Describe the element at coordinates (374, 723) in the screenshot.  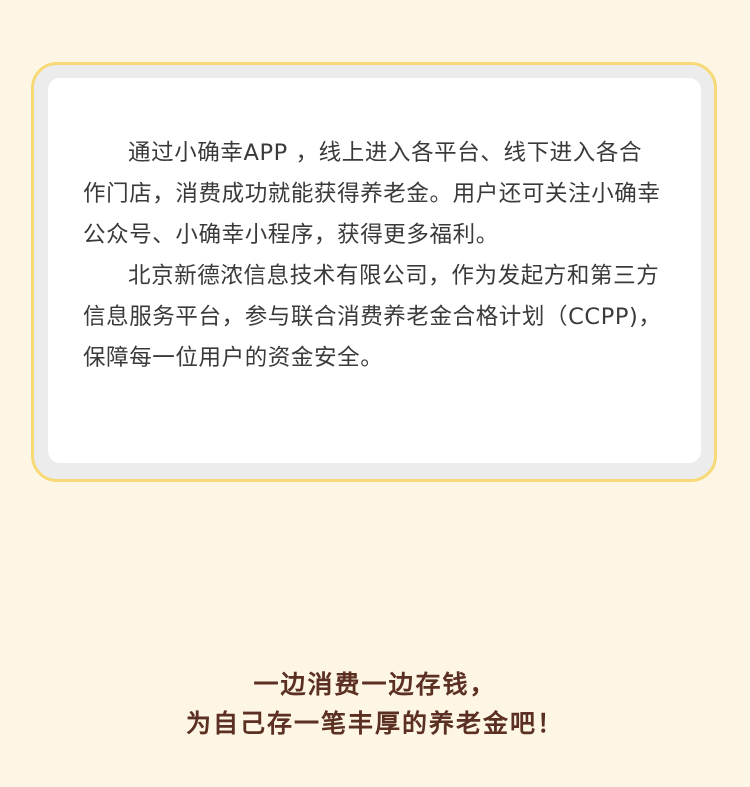
I see `slogan-line-2: 为自己存一笔丰厚的养老金吧！` at that location.